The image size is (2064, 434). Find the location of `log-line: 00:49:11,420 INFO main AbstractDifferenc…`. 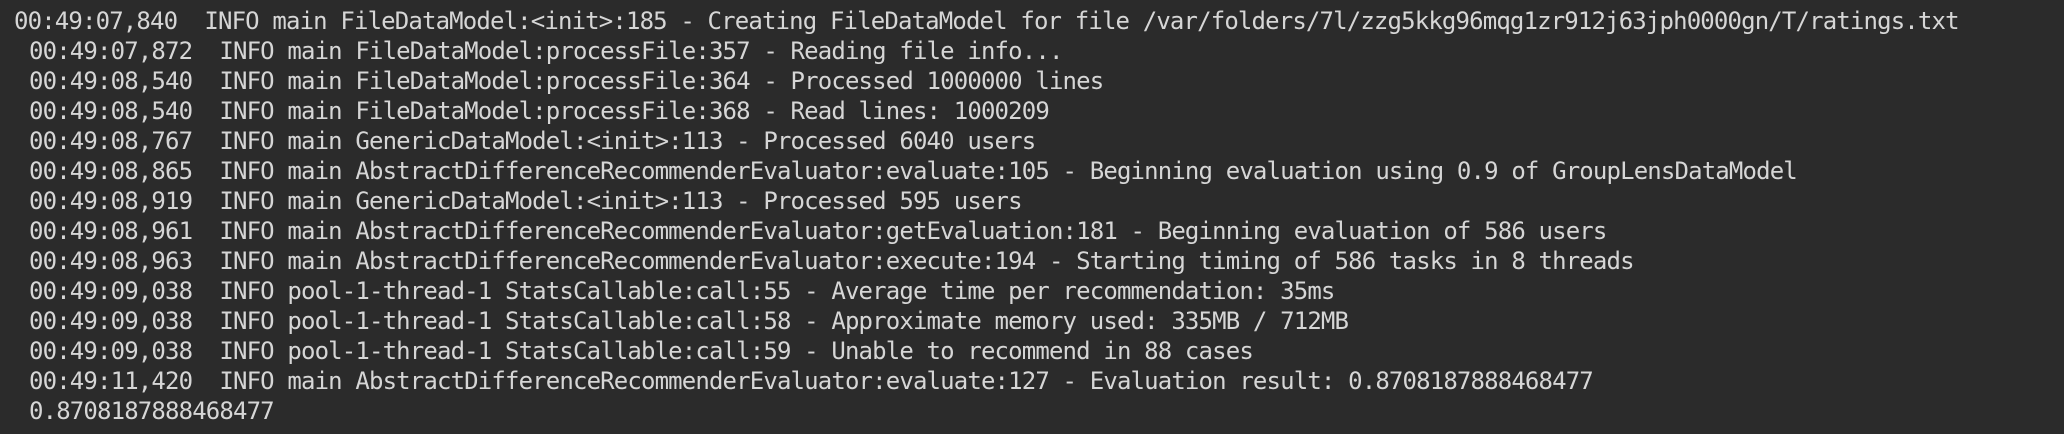

log-line: 00:49:11,420 INFO main AbstractDifferenc… is located at coordinates (811, 381).